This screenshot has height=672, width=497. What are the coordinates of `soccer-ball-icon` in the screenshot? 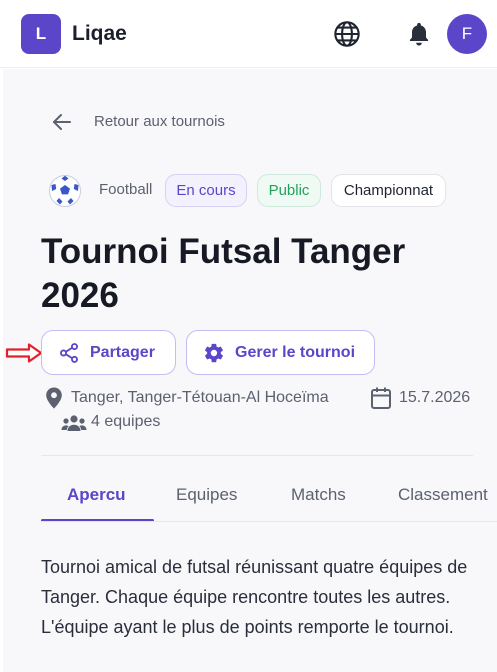 It's located at (65, 191).